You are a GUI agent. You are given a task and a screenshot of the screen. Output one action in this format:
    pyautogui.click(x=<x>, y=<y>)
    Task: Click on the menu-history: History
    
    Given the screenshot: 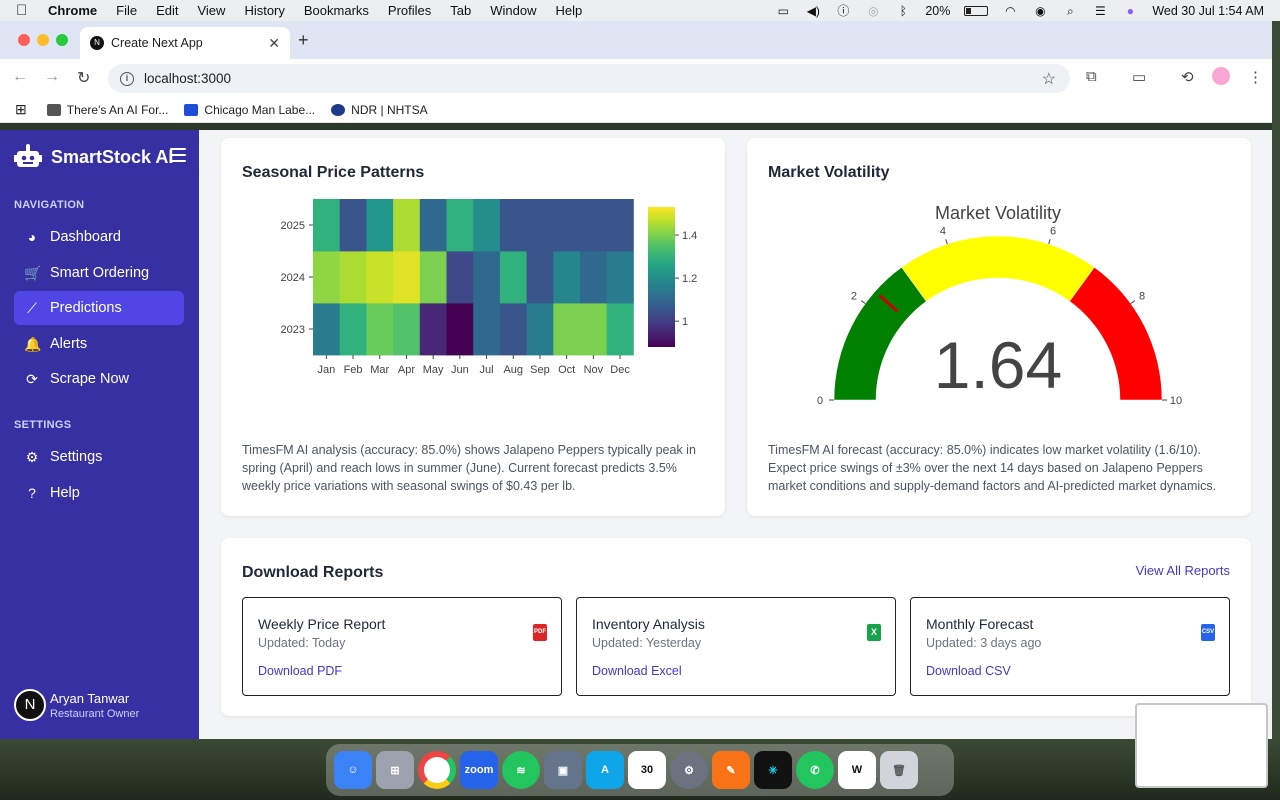 What is the action you would take?
    pyautogui.click(x=264, y=10)
    